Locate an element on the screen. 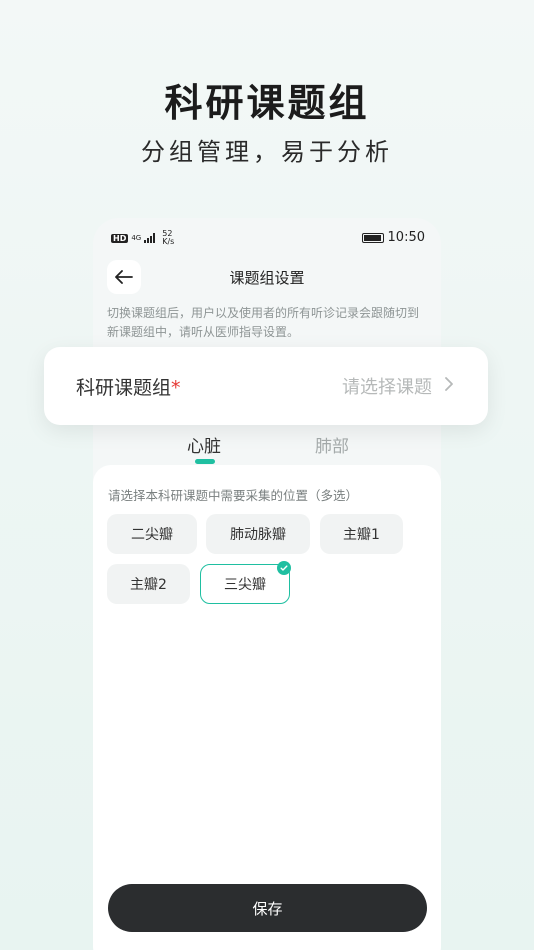  chevron-right-icon is located at coordinates (449, 384).